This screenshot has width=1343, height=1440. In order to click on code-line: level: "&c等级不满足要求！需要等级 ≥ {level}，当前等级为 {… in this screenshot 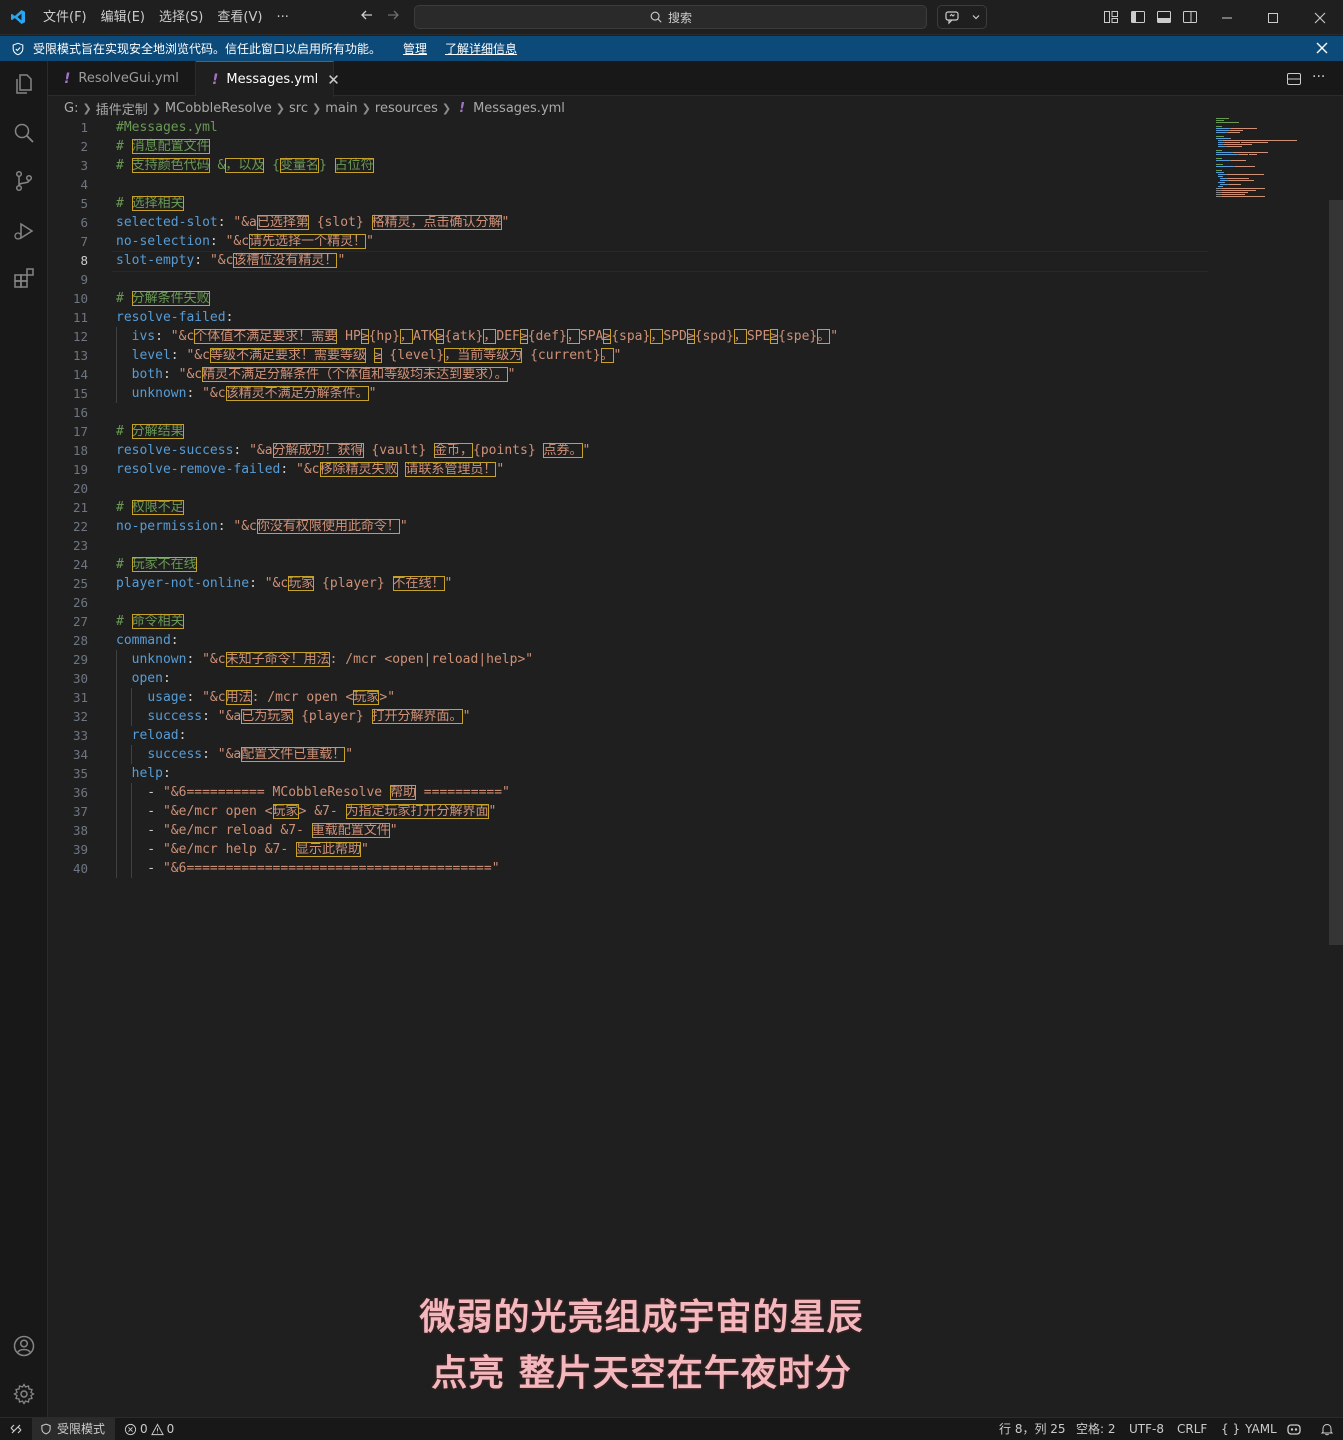, I will do `click(666, 355)`.